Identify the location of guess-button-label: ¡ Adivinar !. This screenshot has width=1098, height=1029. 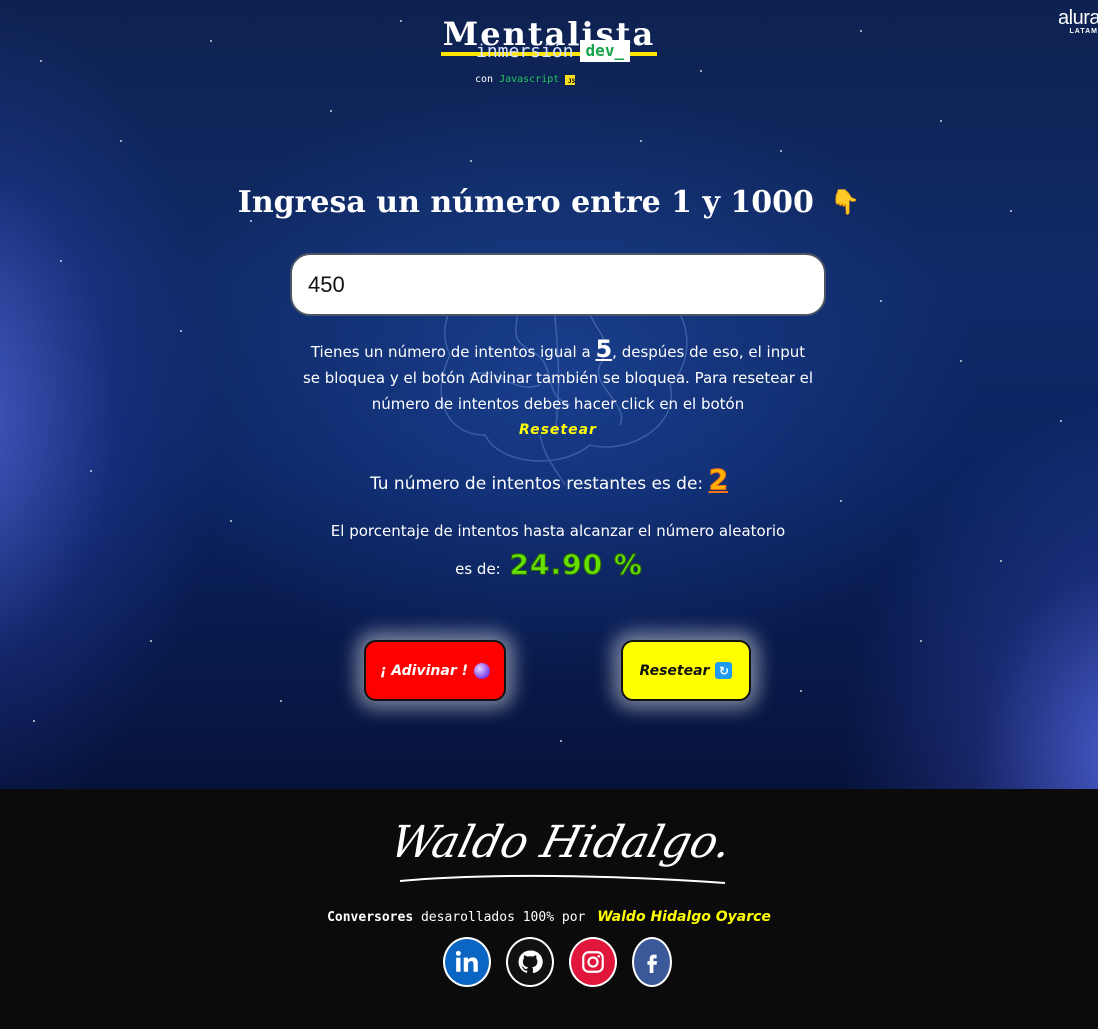
(424, 670).